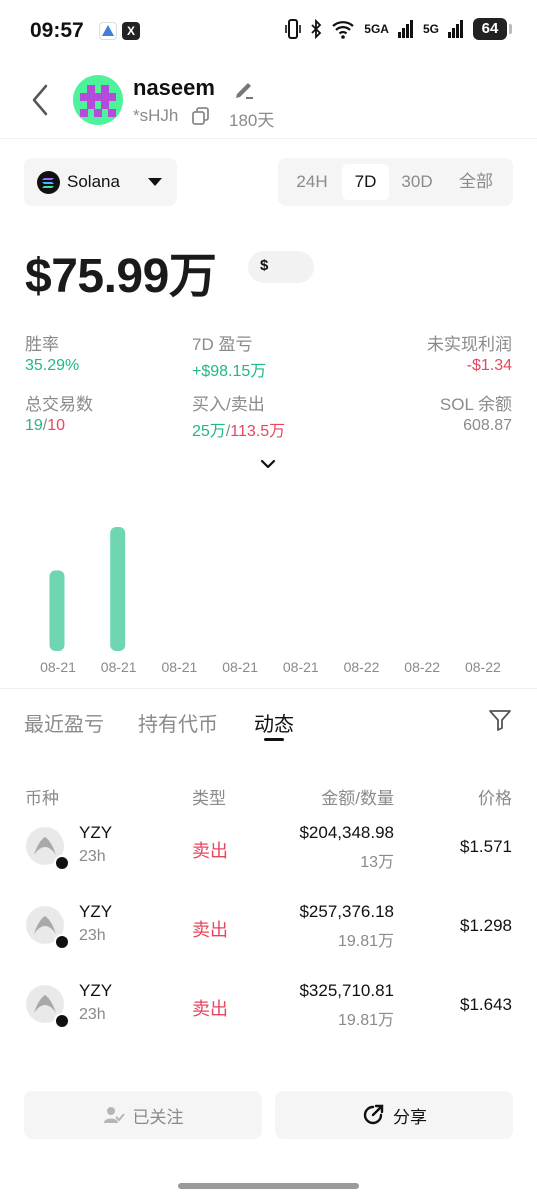  I want to click on network-5g-label: 5G, so click(430, 29).